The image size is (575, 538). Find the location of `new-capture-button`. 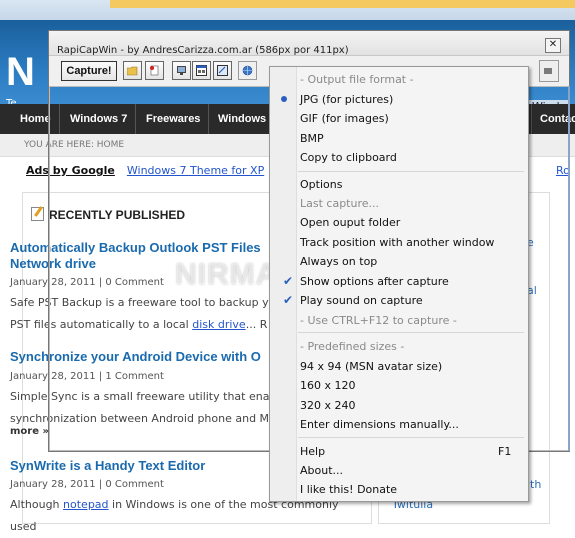

new-capture-button is located at coordinates (154, 70).